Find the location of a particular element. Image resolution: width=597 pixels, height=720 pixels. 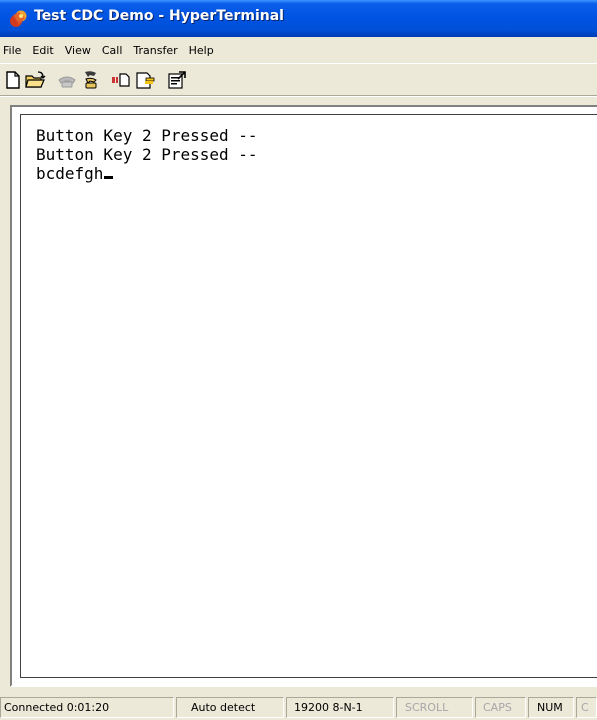

status-num: NUM is located at coordinates (551, 707).